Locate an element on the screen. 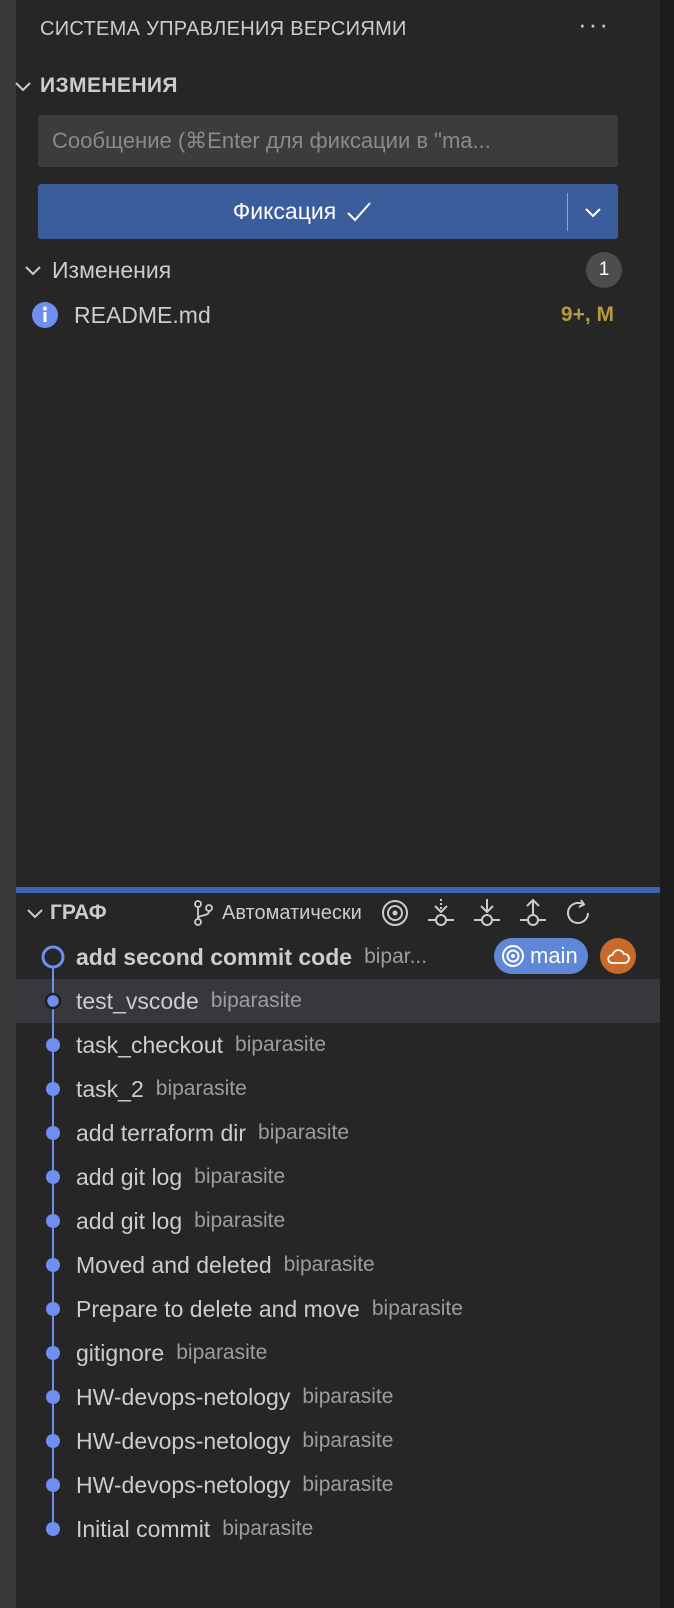  commit-row: add terraform dir biparasite is located at coordinates (338, 1133).